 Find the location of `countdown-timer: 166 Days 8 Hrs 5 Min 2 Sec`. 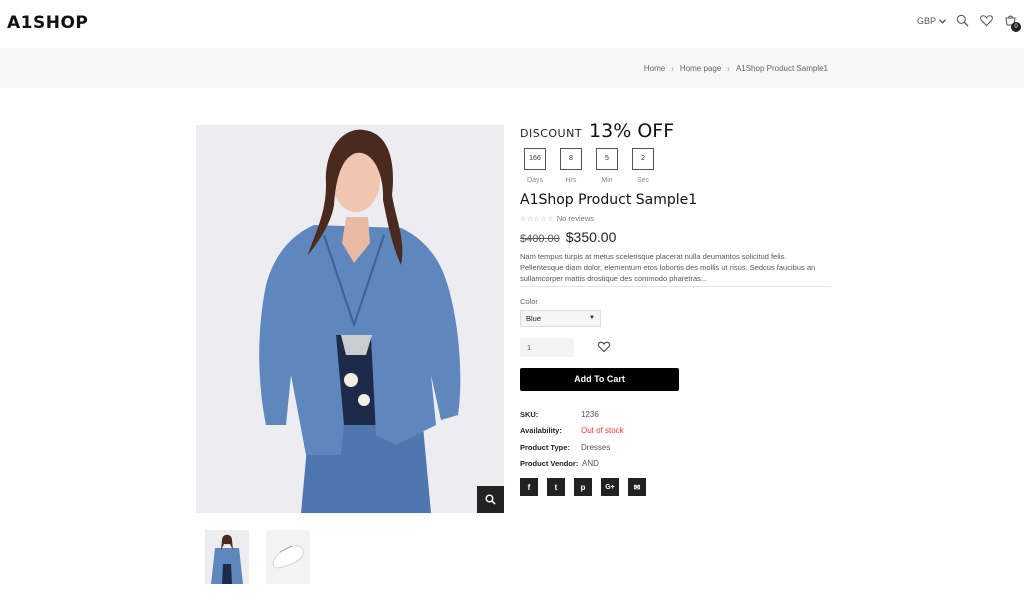

countdown-timer: 166 Days 8 Hrs 5 Min 2 Sec is located at coordinates (677, 166).